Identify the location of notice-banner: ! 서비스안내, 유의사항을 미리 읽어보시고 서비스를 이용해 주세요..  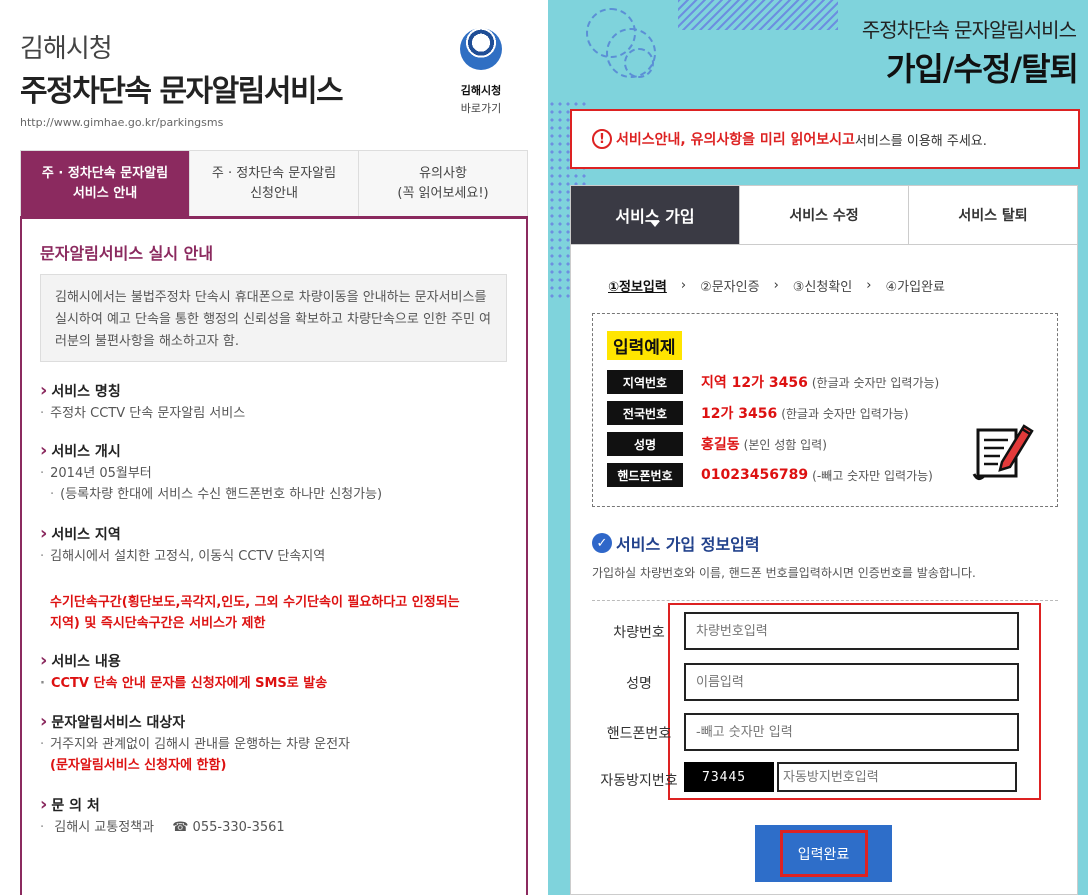
(825, 139).